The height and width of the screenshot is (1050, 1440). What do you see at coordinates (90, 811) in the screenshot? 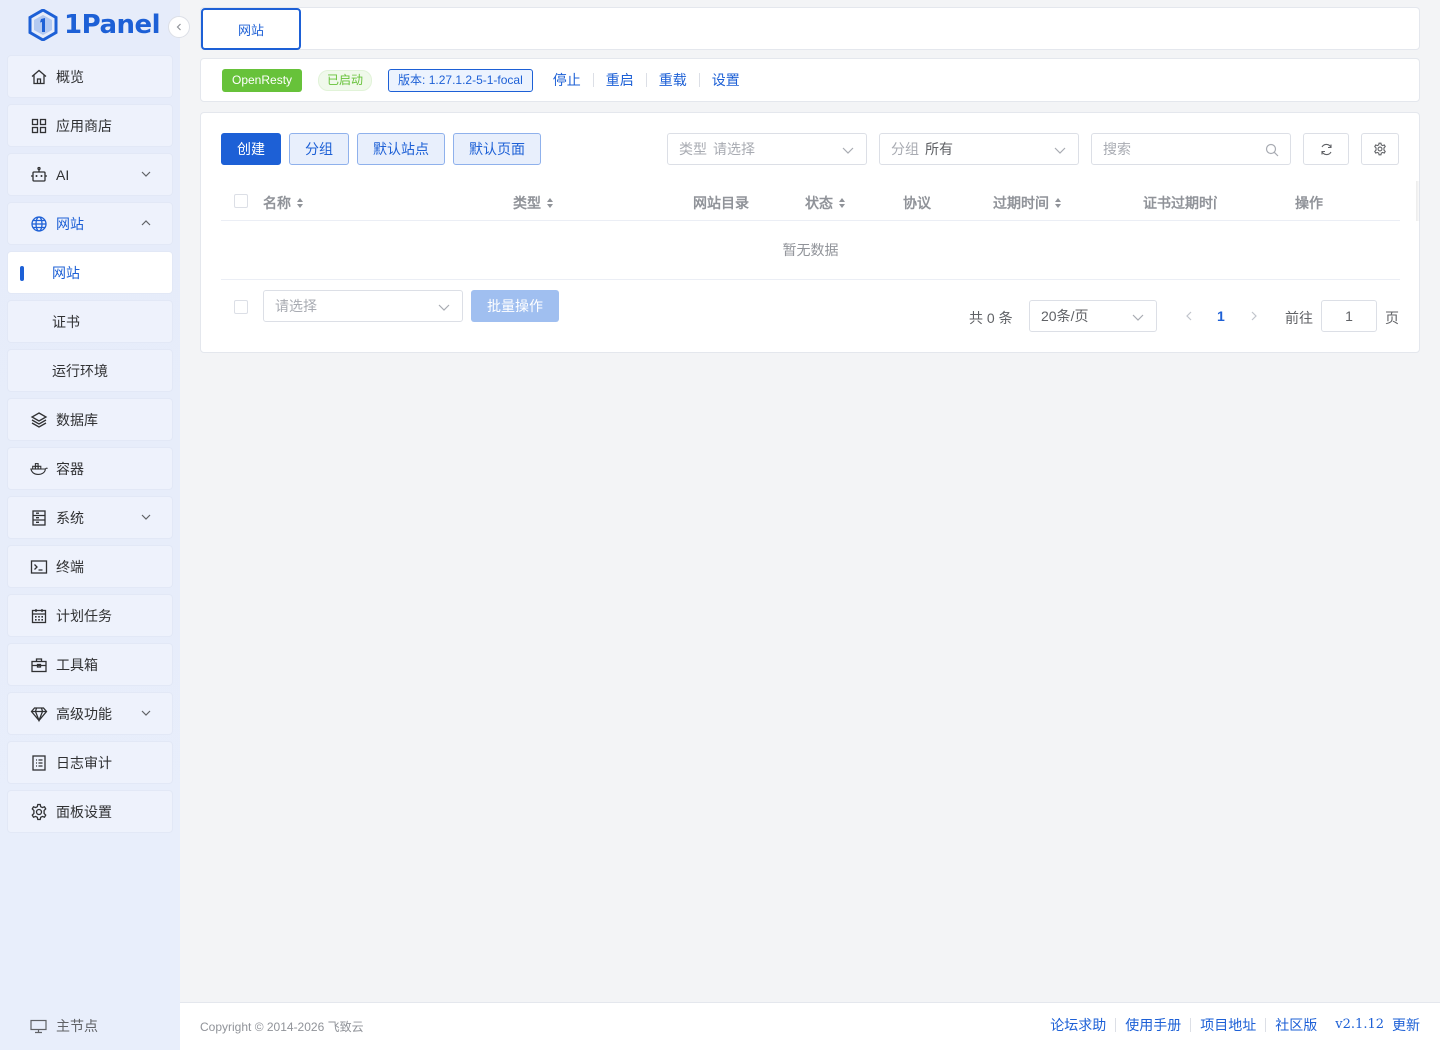
I see `sidebar-item-settings: 面板设置` at bounding box center [90, 811].